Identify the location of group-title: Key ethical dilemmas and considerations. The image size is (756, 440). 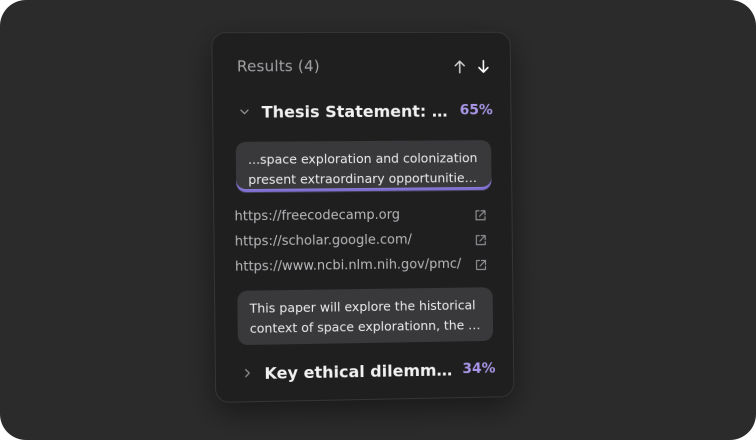
(358, 371).